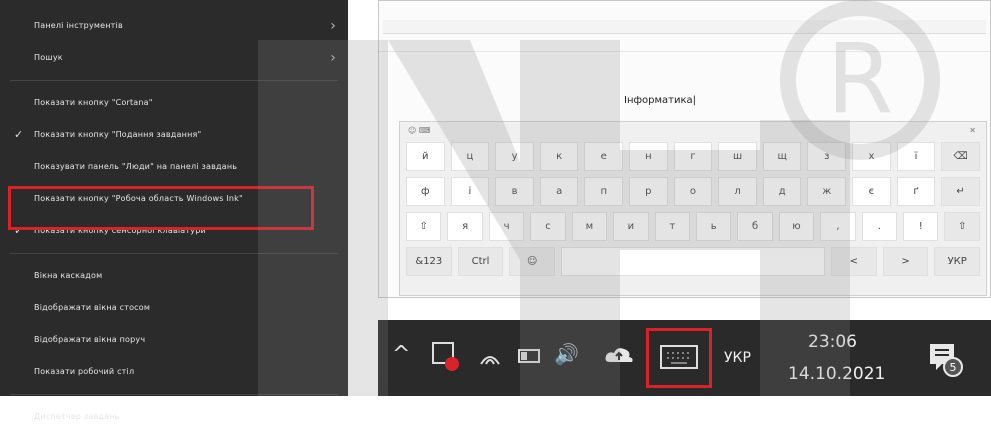 The image size is (991, 433). What do you see at coordinates (90, 339) in the screenshot?
I see `menu-item-label: Відображати вікна поруч` at bounding box center [90, 339].